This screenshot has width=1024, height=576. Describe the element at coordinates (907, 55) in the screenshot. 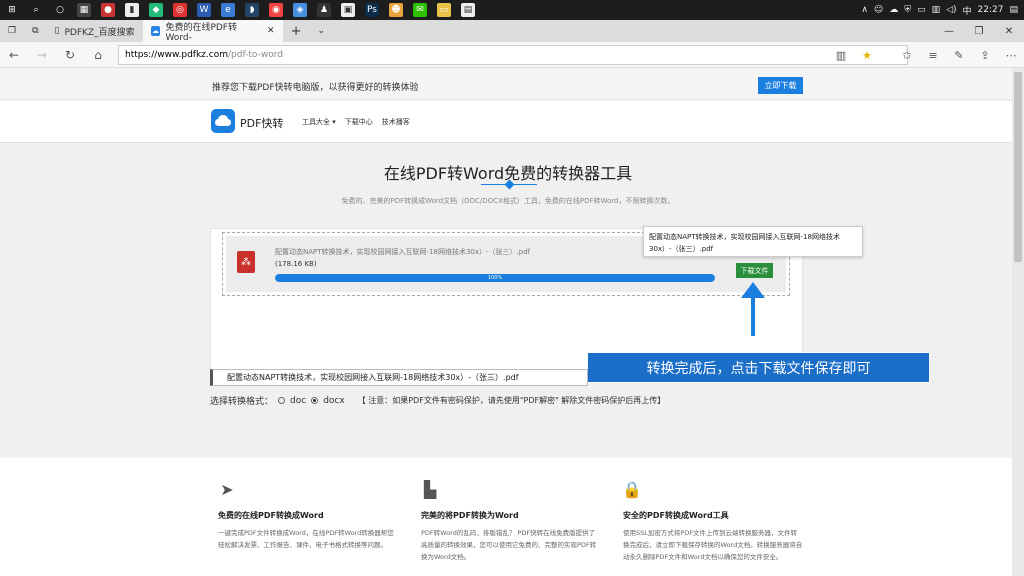

I see `favorites-icon: ✩` at that location.